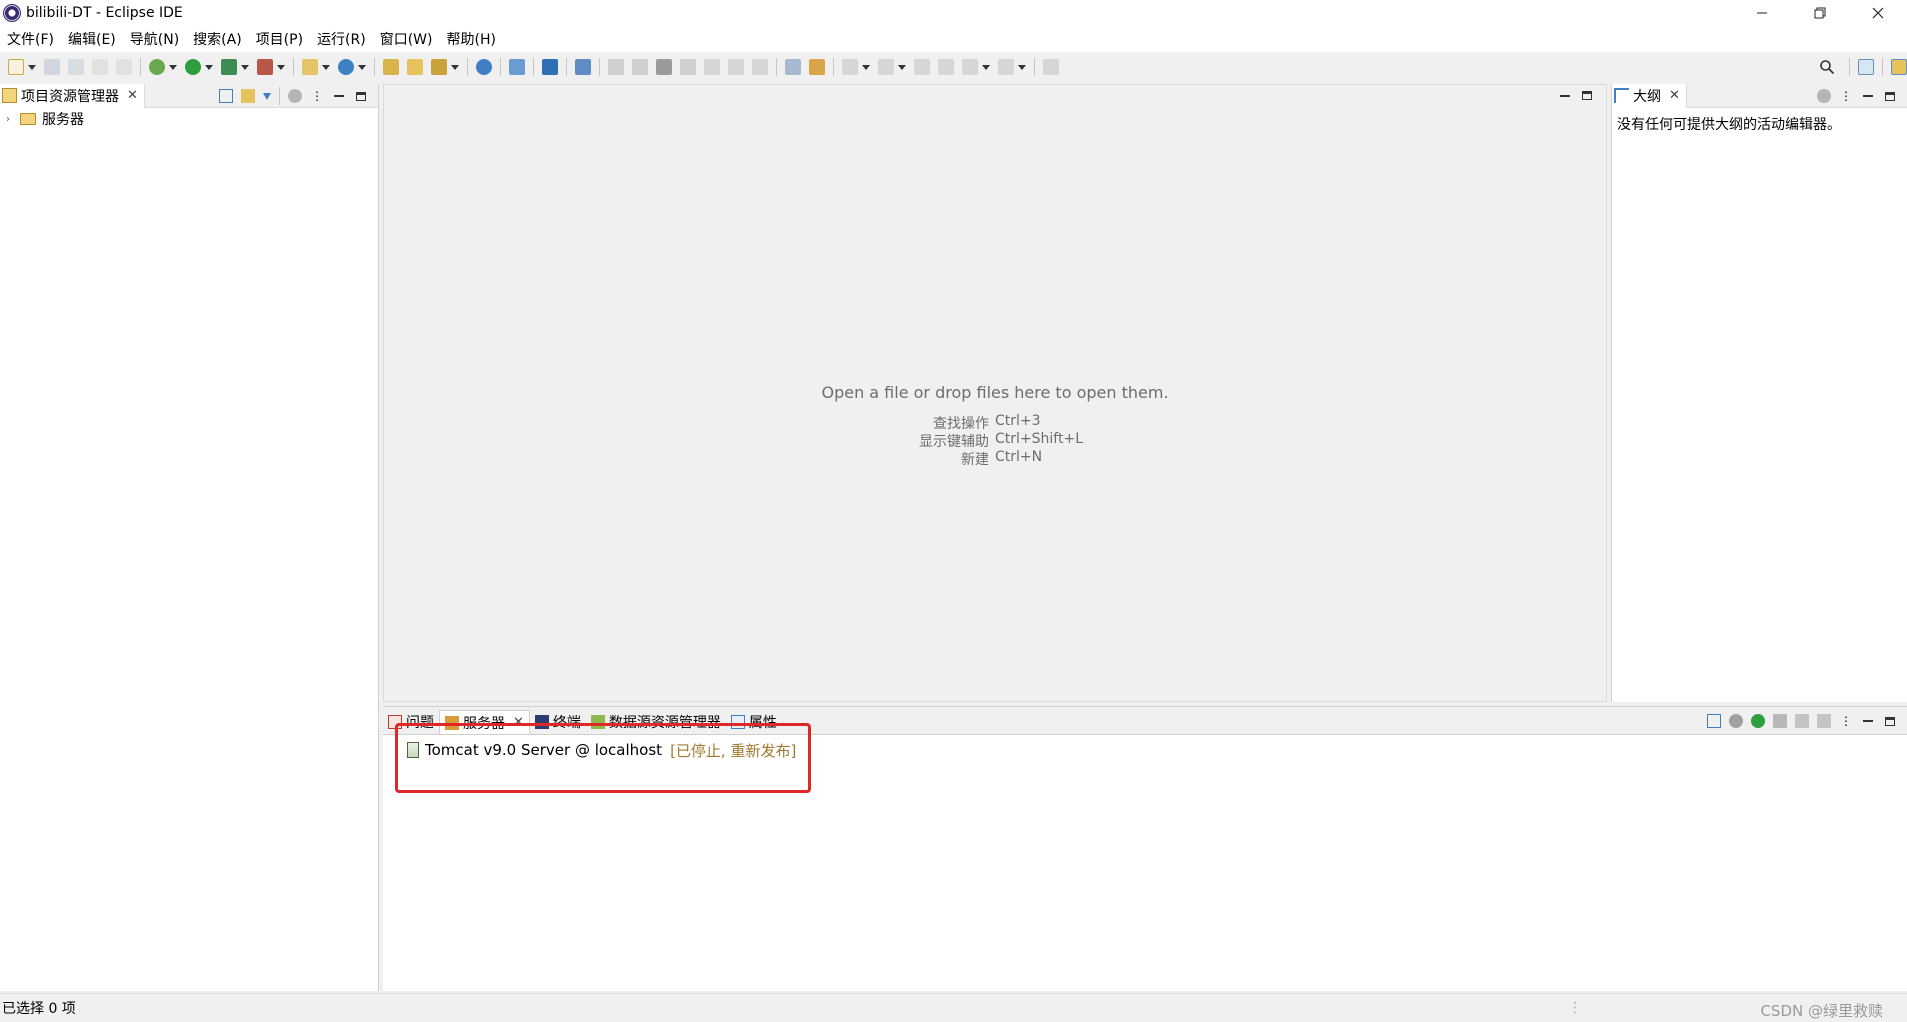 This screenshot has width=1907, height=1022. Describe the element at coordinates (1022, 67) in the screenshot. I see `forward-dropdown-icon` at that location.